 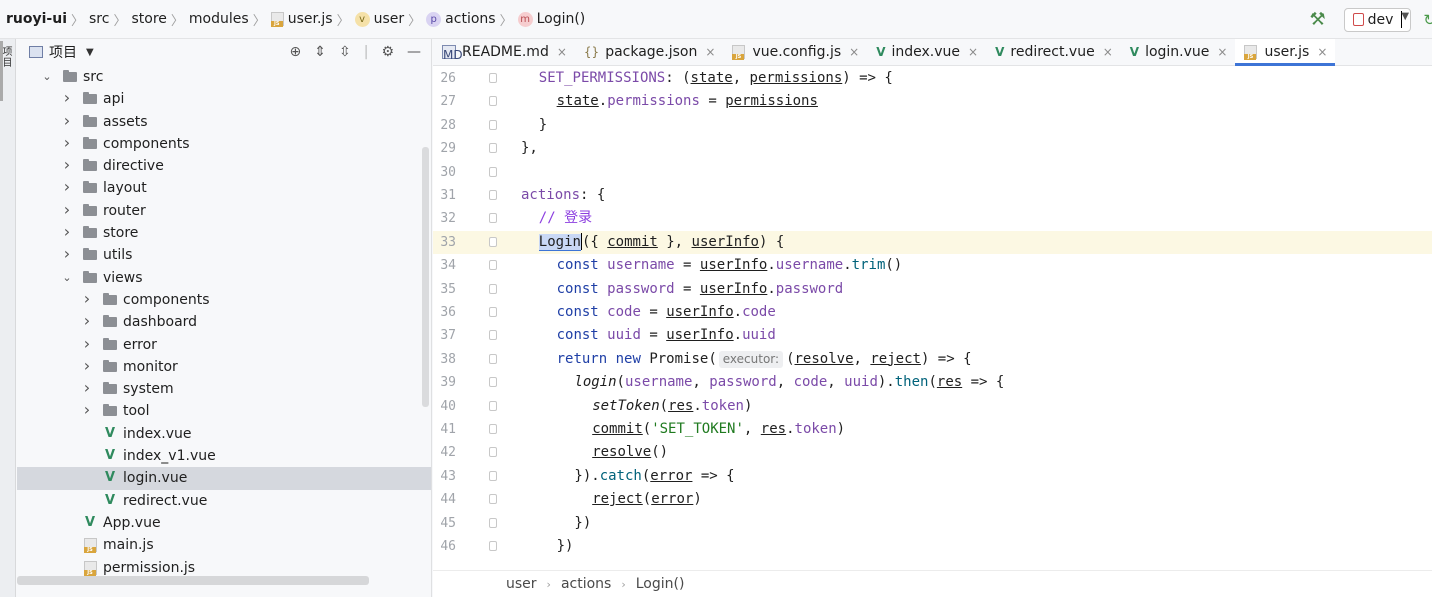 I want to click on editor-tab: Vindex.vue ×, so click(x=926, y=52).